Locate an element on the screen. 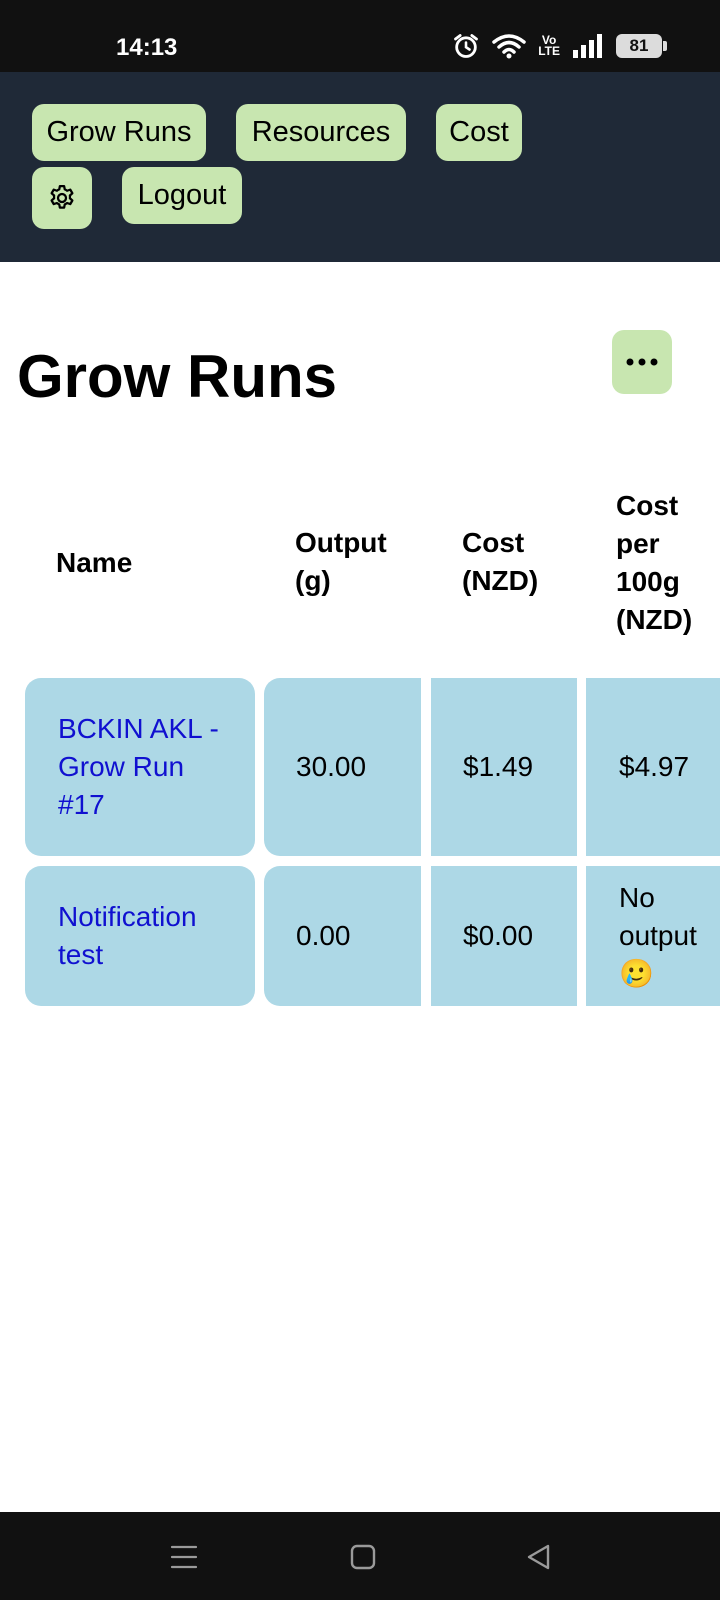  nav-grow-runs-button: Grow Runs is located at coordinates (119, 132).